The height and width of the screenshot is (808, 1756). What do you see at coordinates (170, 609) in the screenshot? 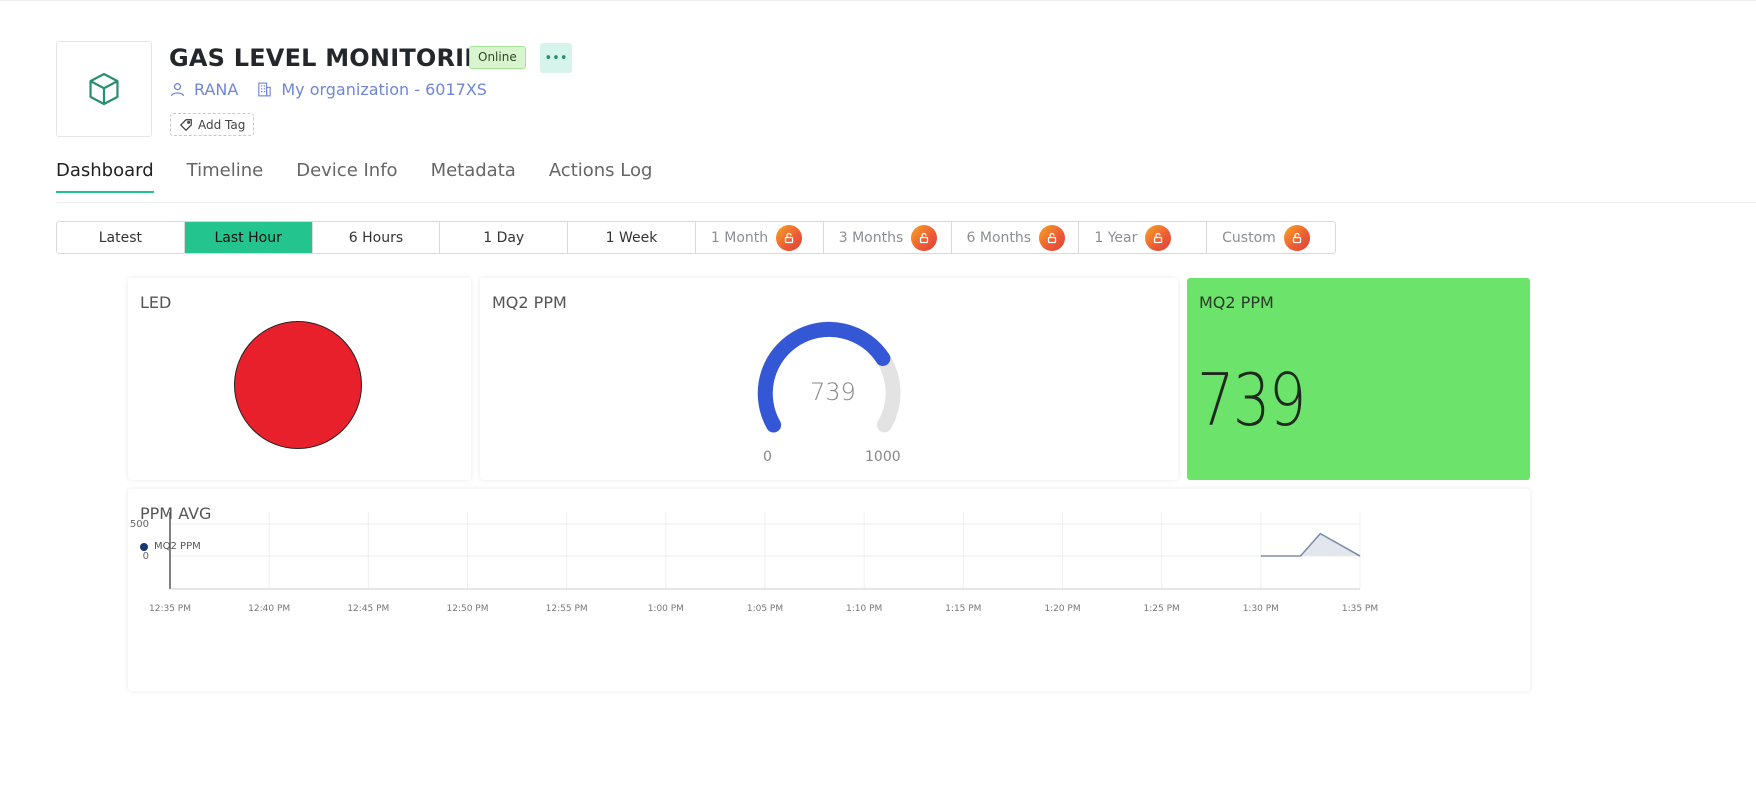
I see `x-tick-label: 12:35 PM` at bounding box center [170, 609].